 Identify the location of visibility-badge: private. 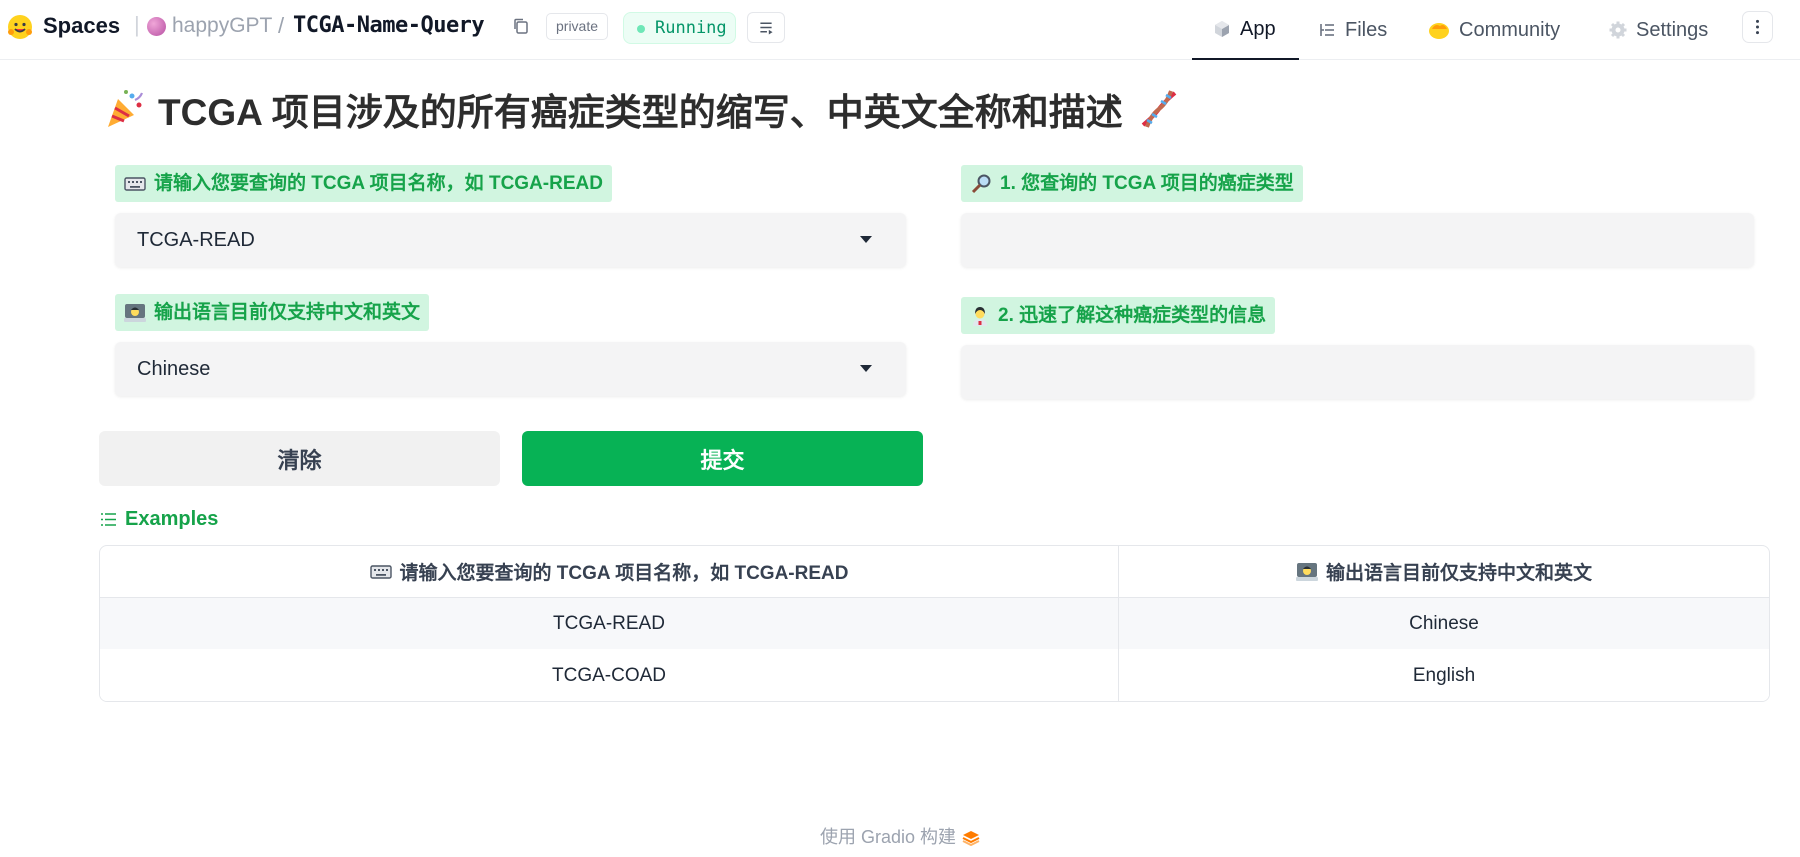
(577, 26).